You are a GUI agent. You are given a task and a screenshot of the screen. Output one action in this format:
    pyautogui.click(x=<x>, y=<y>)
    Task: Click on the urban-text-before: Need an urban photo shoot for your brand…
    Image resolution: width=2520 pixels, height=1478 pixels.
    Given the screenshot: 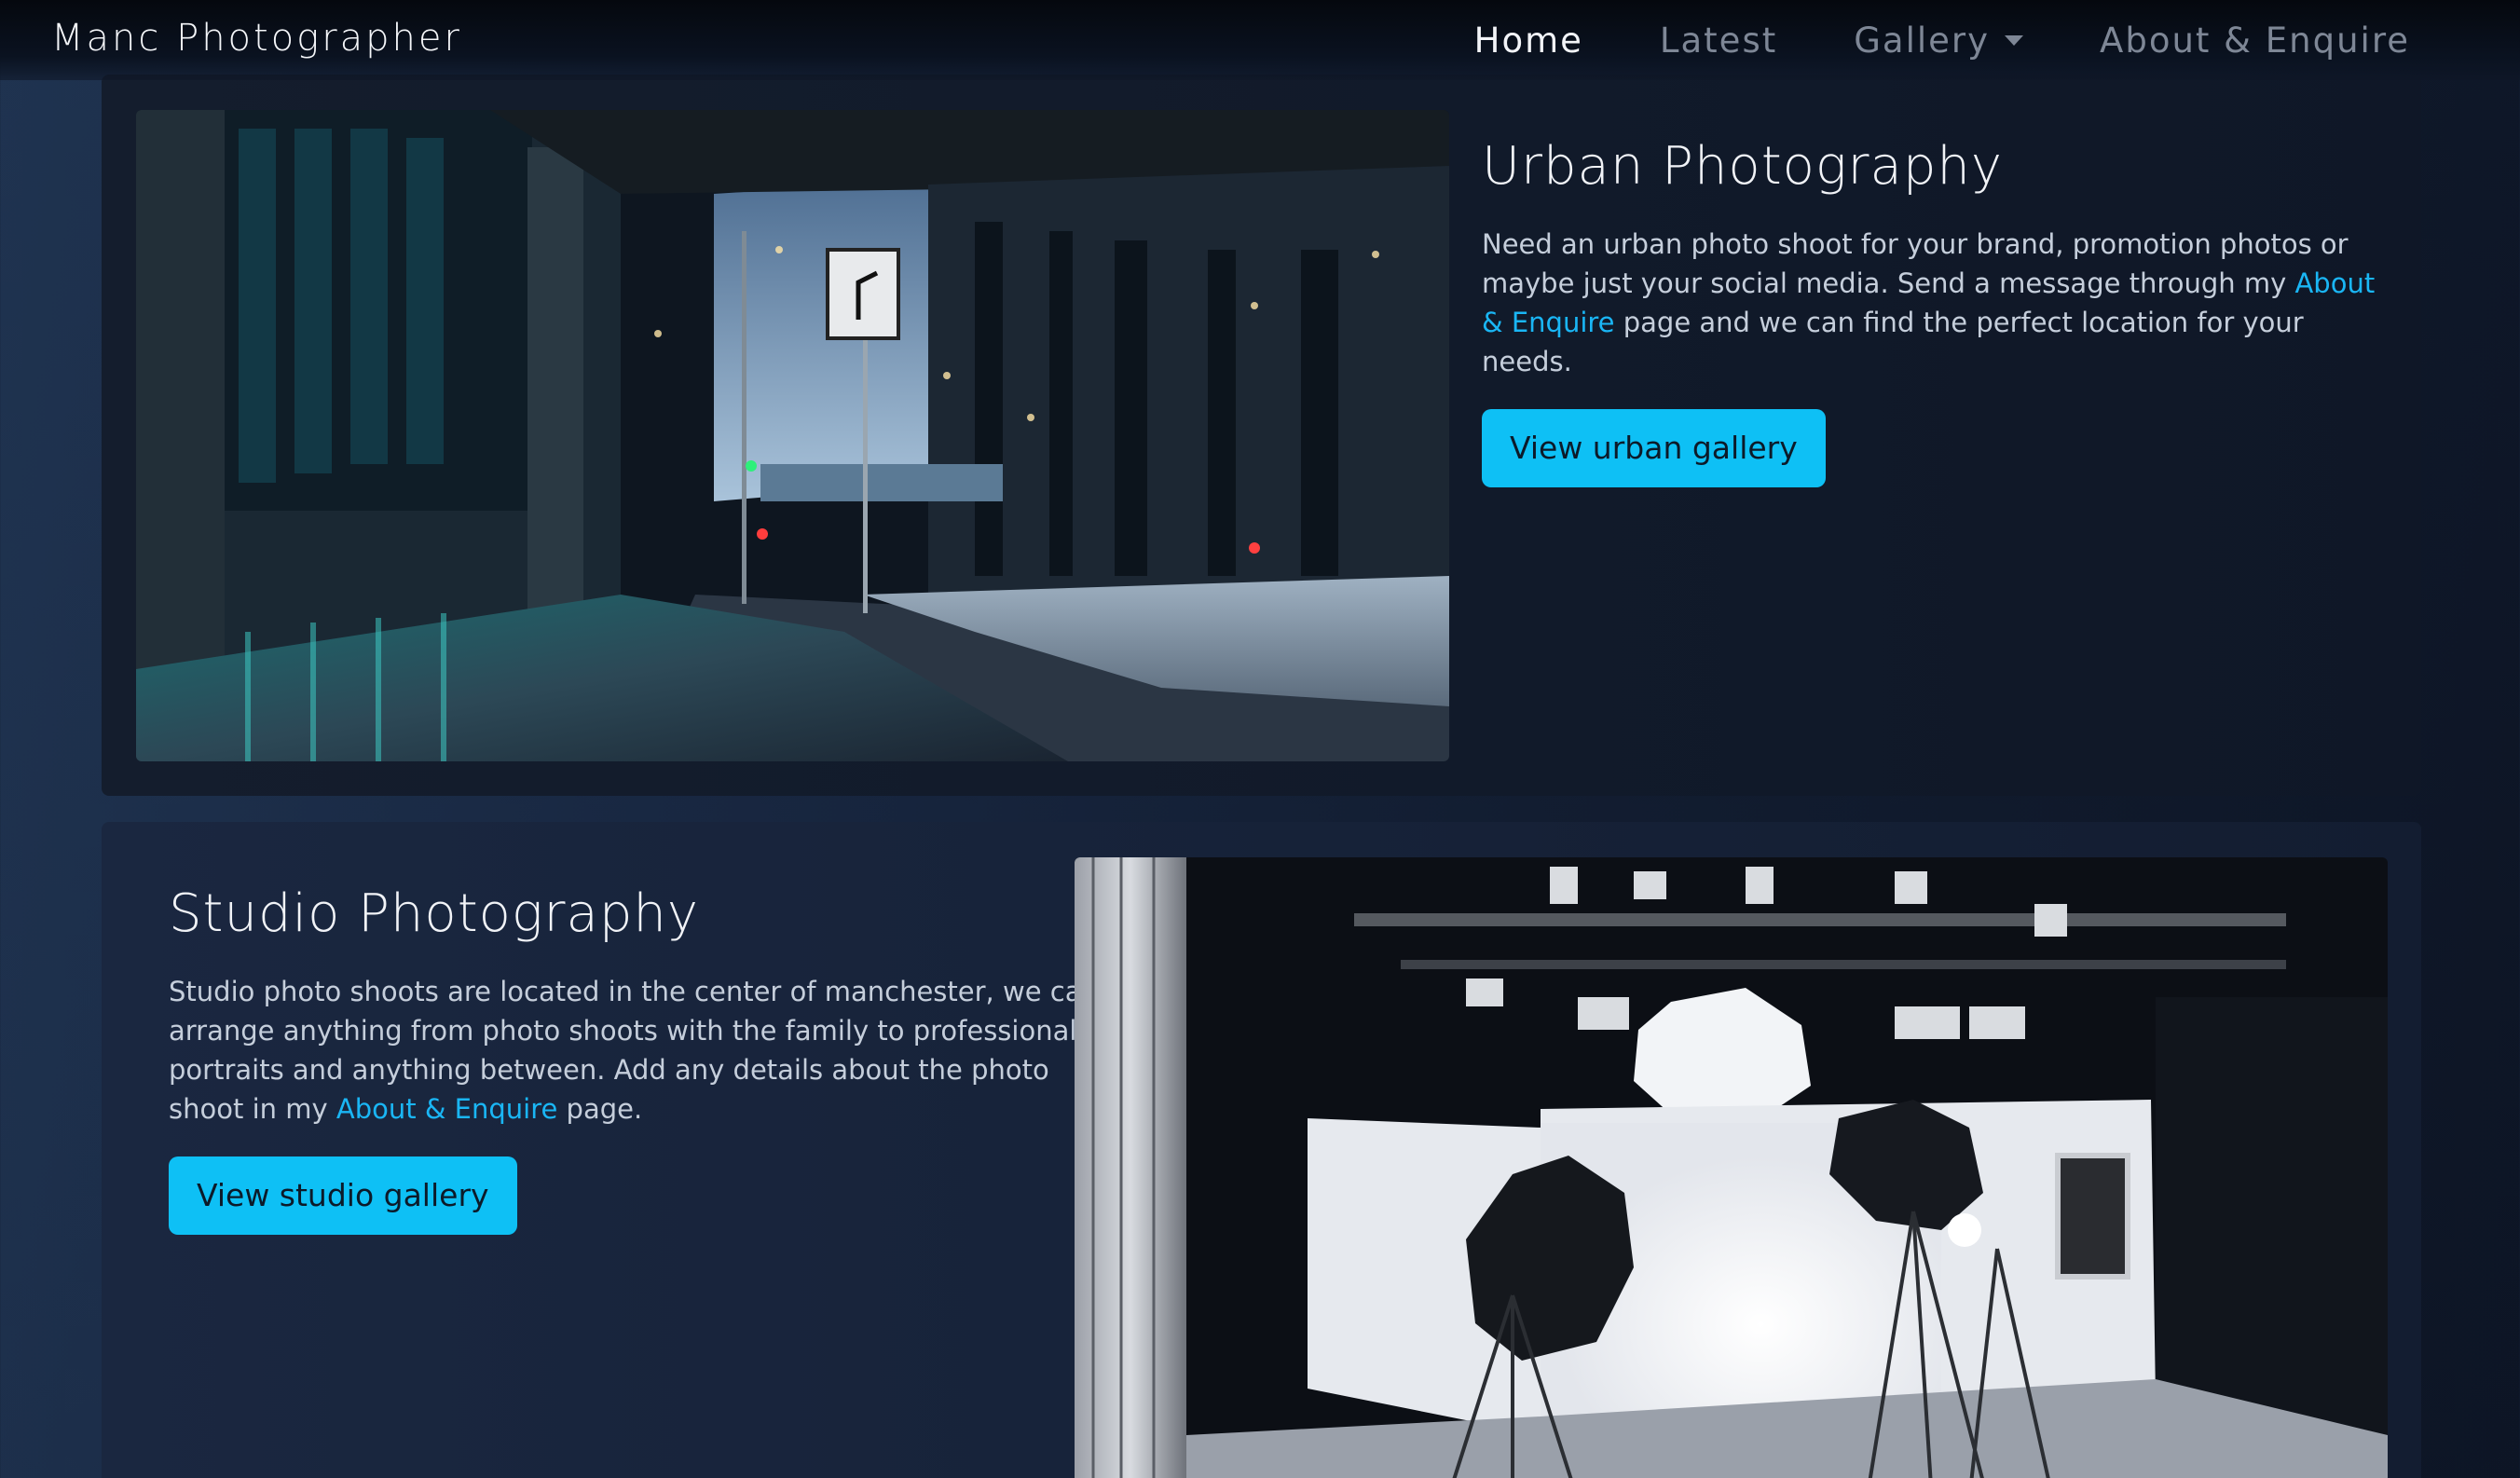 What is the action you would take?
    pyautogui.click(x=1915, y=263)
    